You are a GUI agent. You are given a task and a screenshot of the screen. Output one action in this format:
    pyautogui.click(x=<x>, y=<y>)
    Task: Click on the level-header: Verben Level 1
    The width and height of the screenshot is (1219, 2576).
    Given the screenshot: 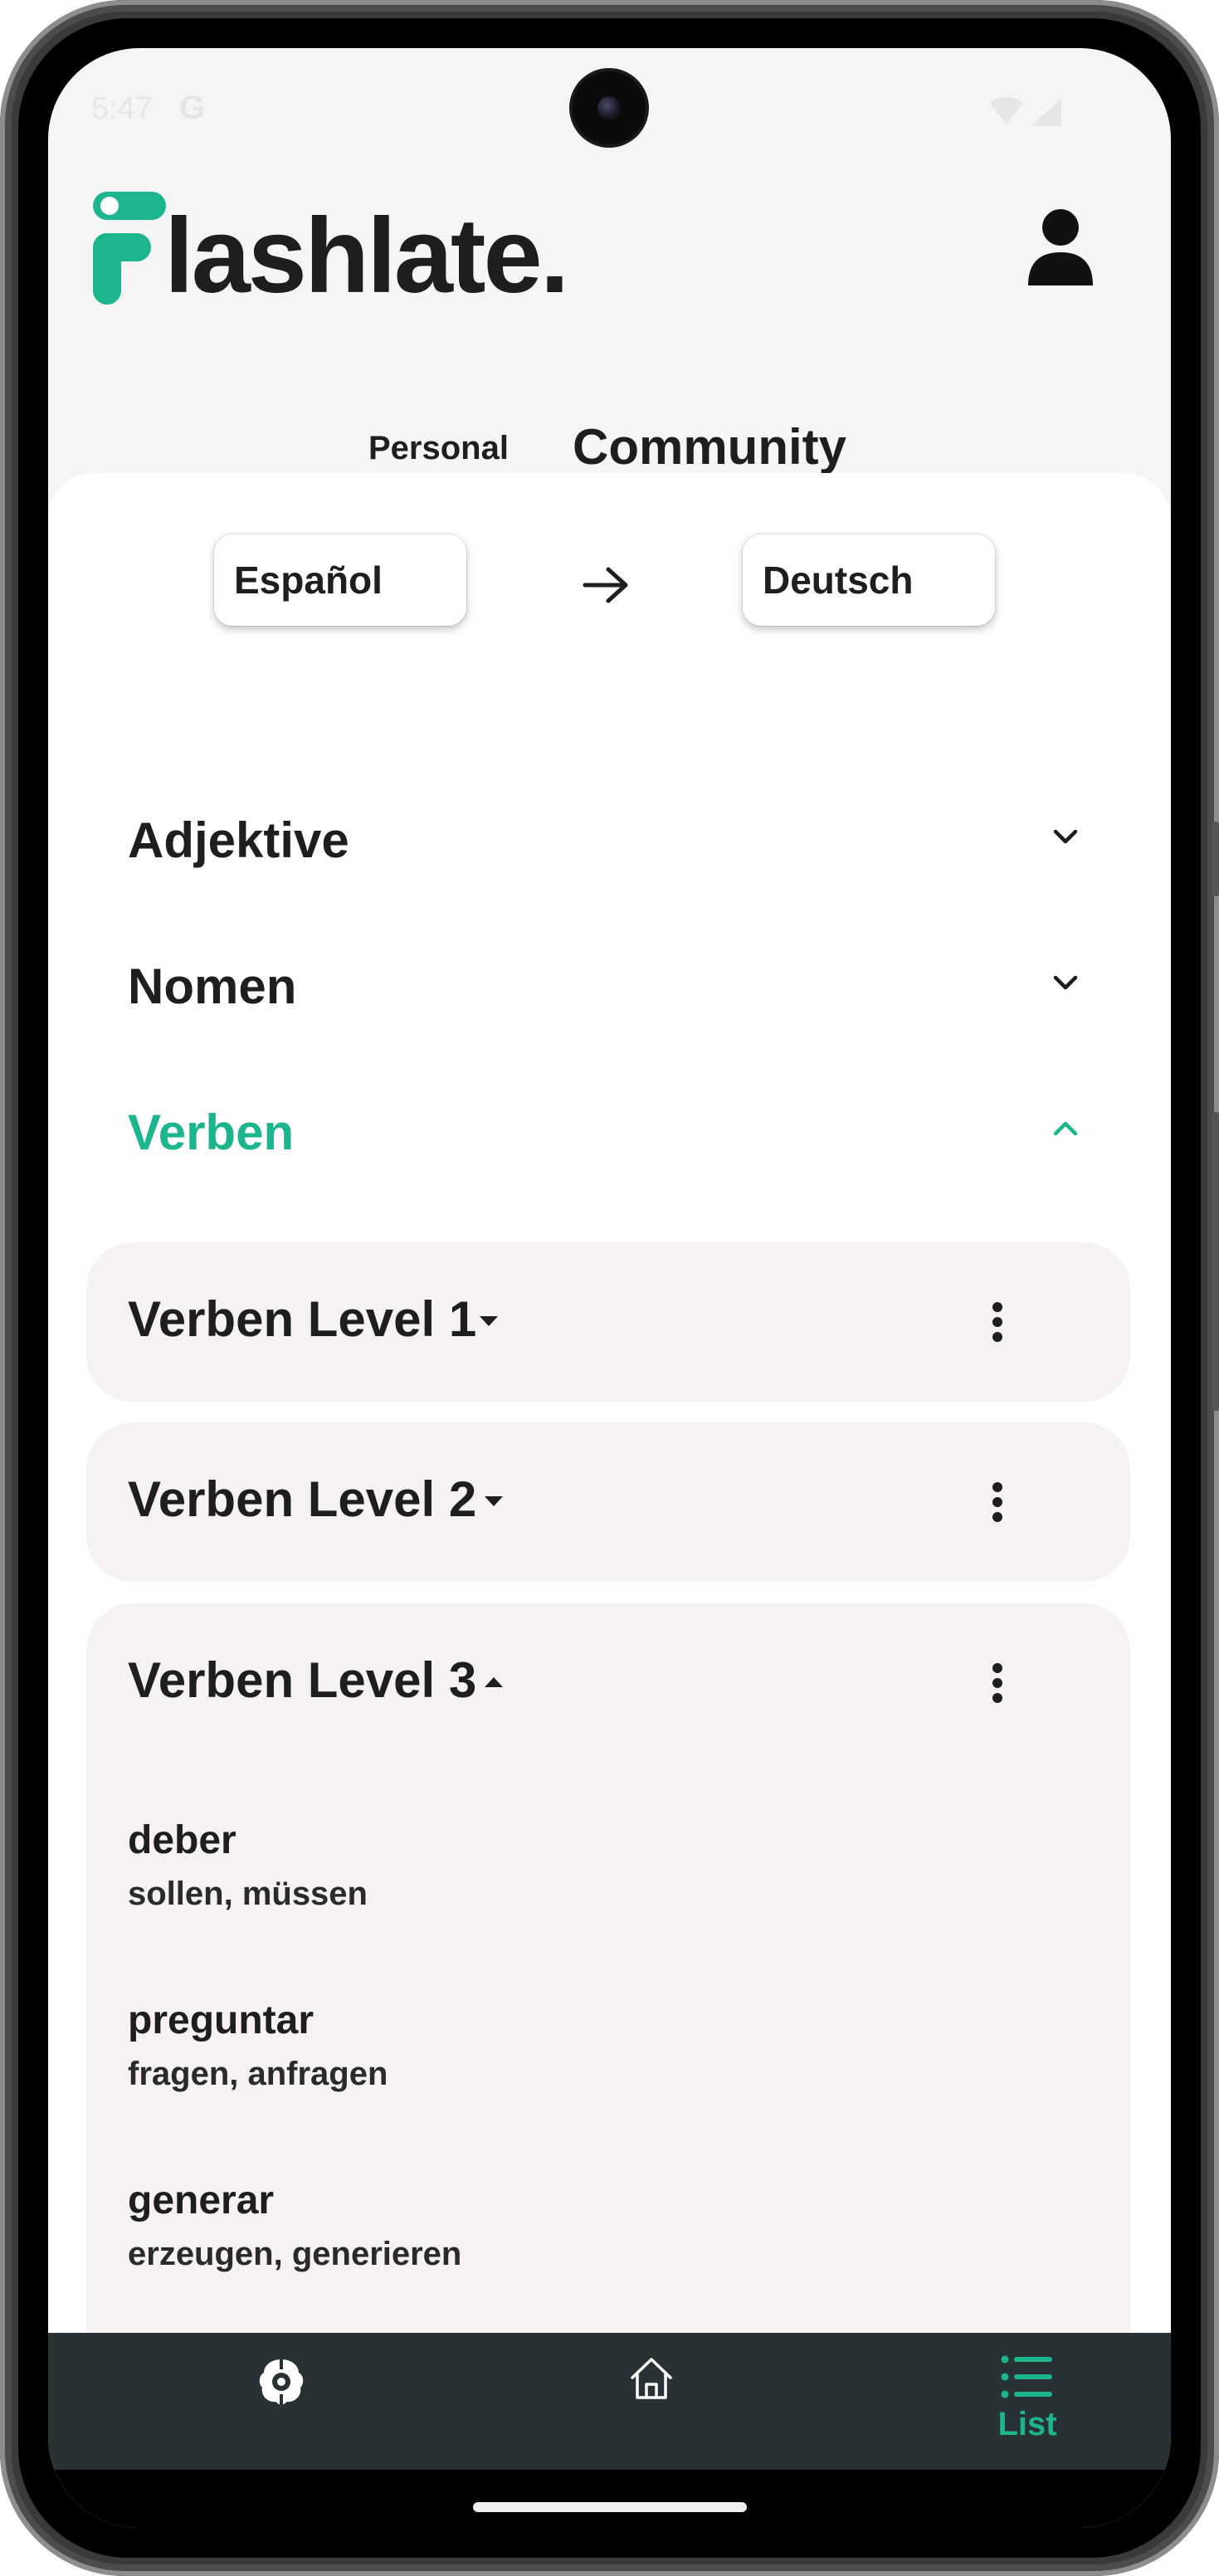 What is the action you would take?
    pyautogui.click(x=608, y=1321)
    